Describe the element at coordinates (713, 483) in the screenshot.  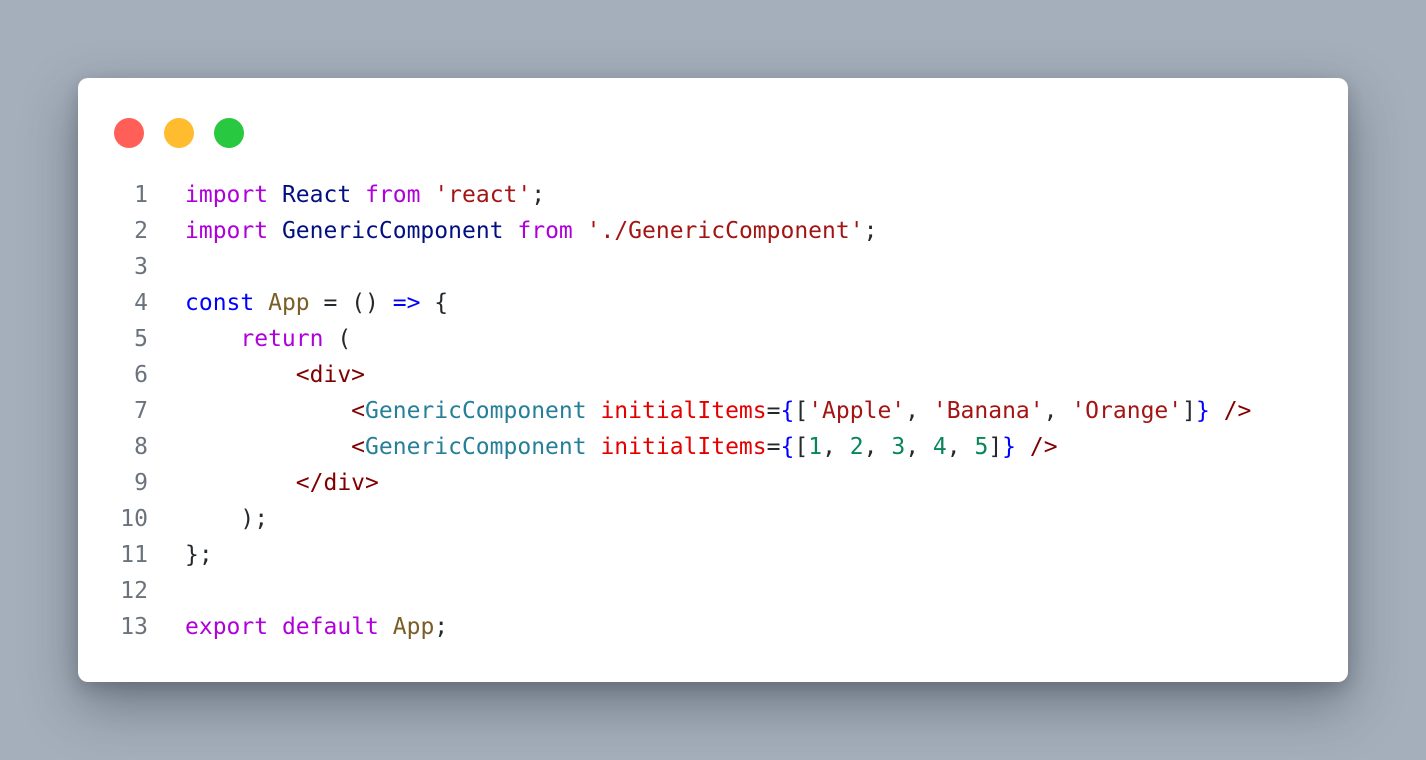
I see `code-line: 9 </div>` at that location.